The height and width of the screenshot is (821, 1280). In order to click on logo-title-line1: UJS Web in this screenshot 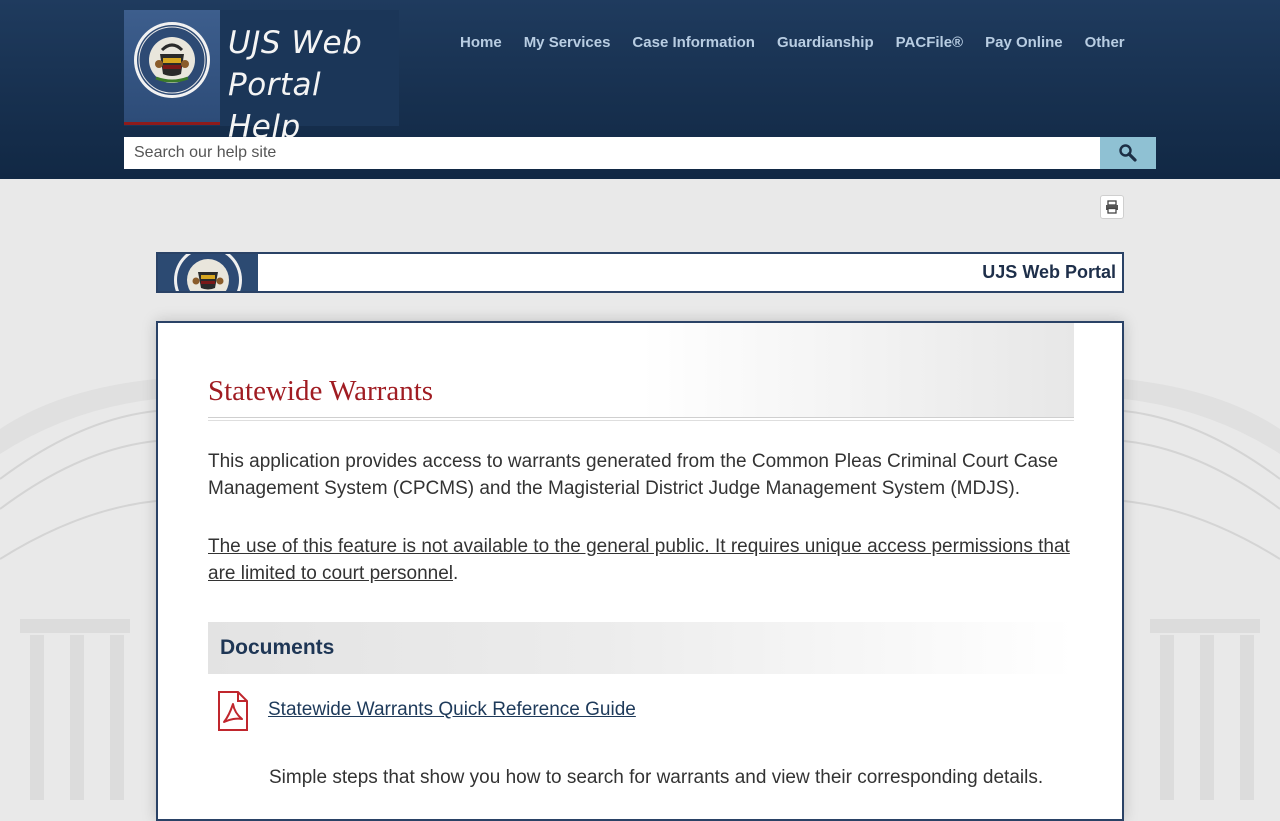, I will do `click(295, 43)`.